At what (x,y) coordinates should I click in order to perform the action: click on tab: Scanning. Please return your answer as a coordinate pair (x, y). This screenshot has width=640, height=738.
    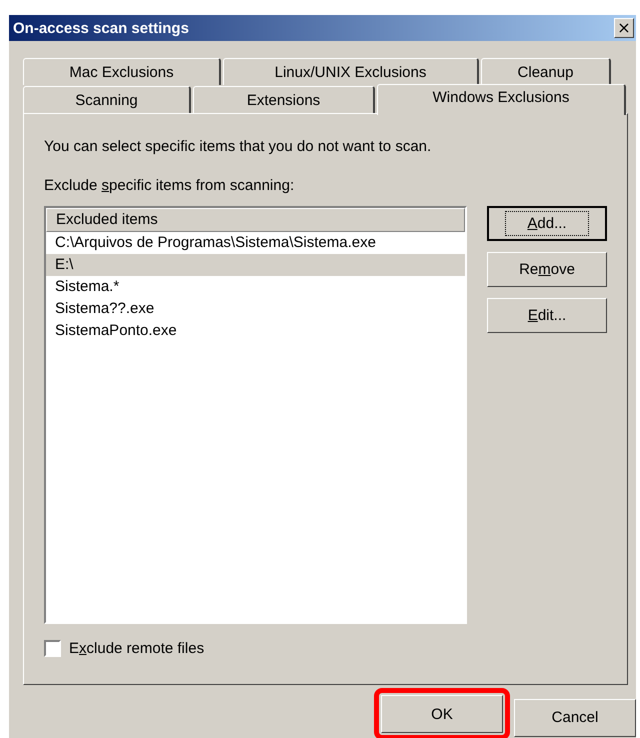
    Looking at the image, I should click on (107, 99).